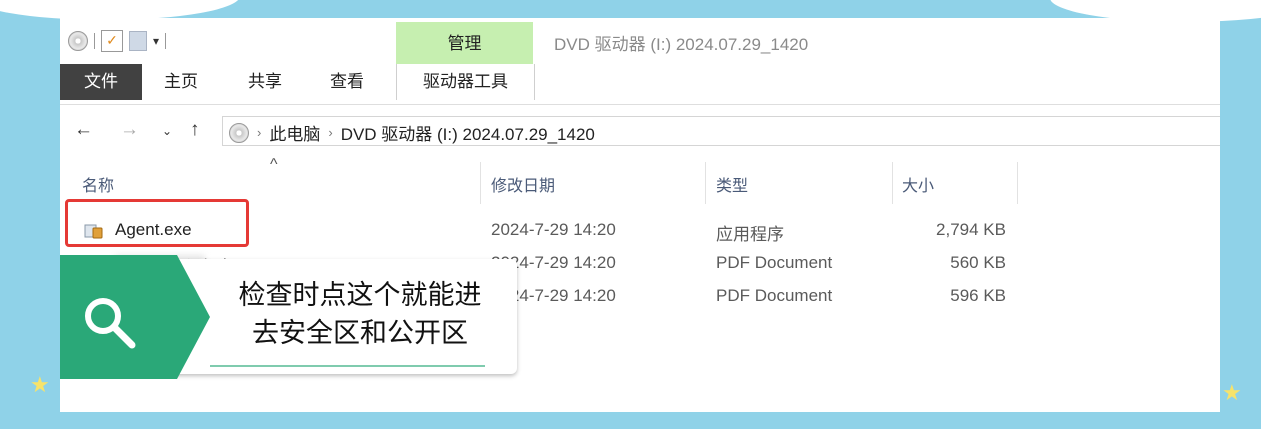 Image resolution: width=1261 pixels, height=429 pixels. I want to click on column-type: 类型, so click(732, 184).